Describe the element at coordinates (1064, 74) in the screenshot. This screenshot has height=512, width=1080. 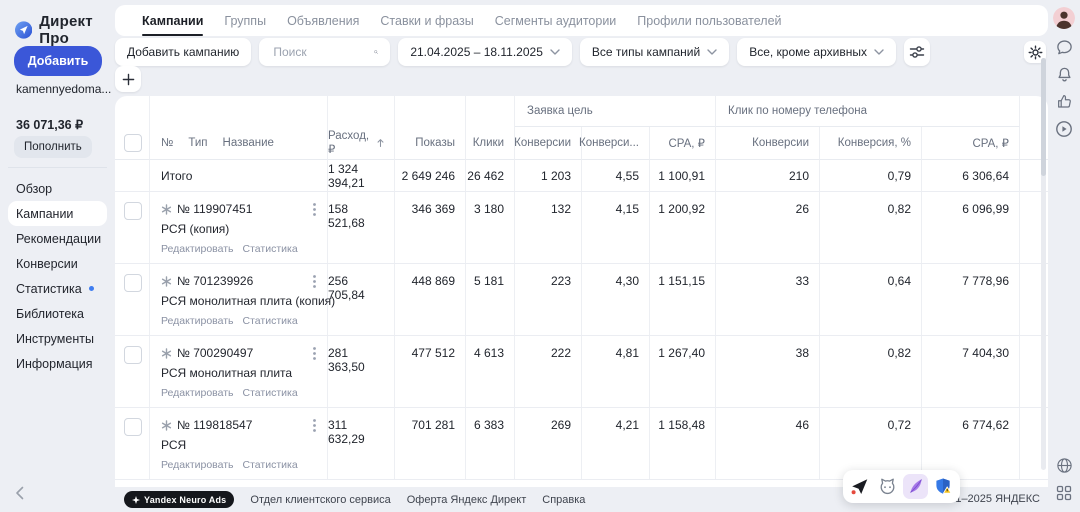
I see `notifications-button` at that location.